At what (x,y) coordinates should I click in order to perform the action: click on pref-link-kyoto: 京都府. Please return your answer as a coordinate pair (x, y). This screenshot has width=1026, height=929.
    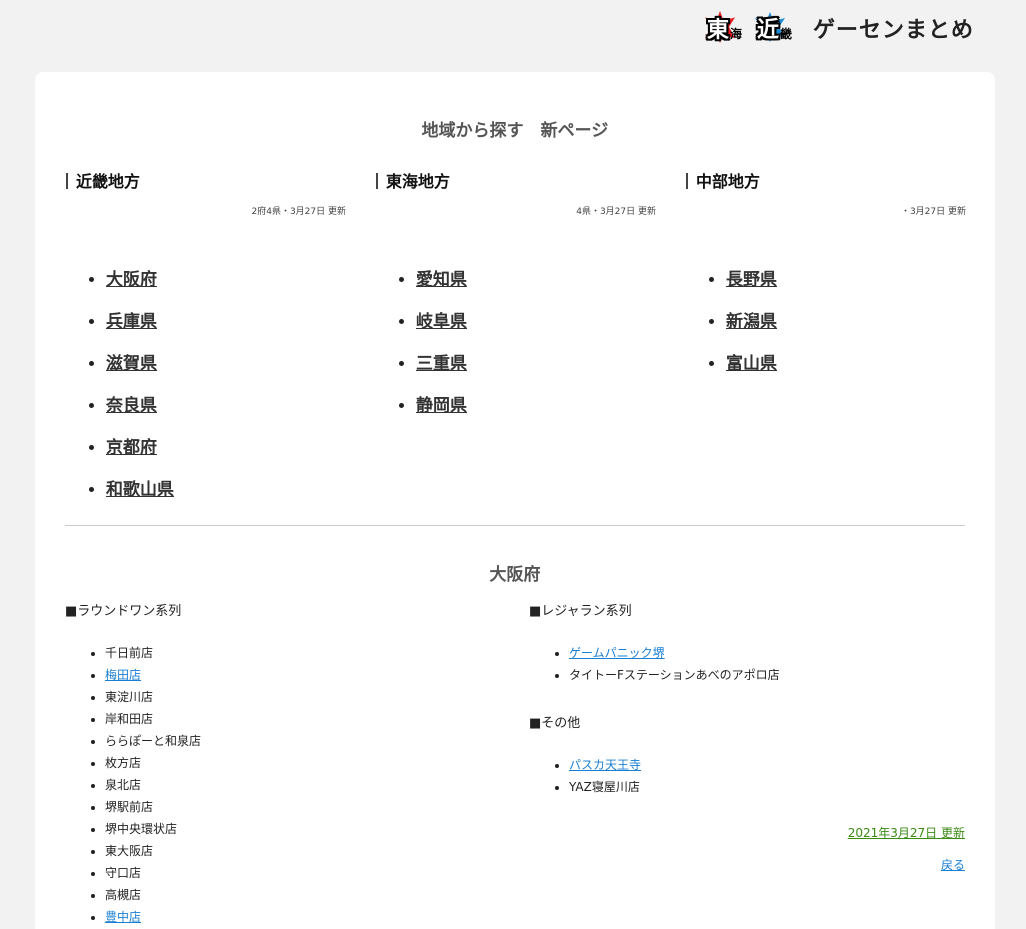
    Looking at the image, I should click on (131, 448).